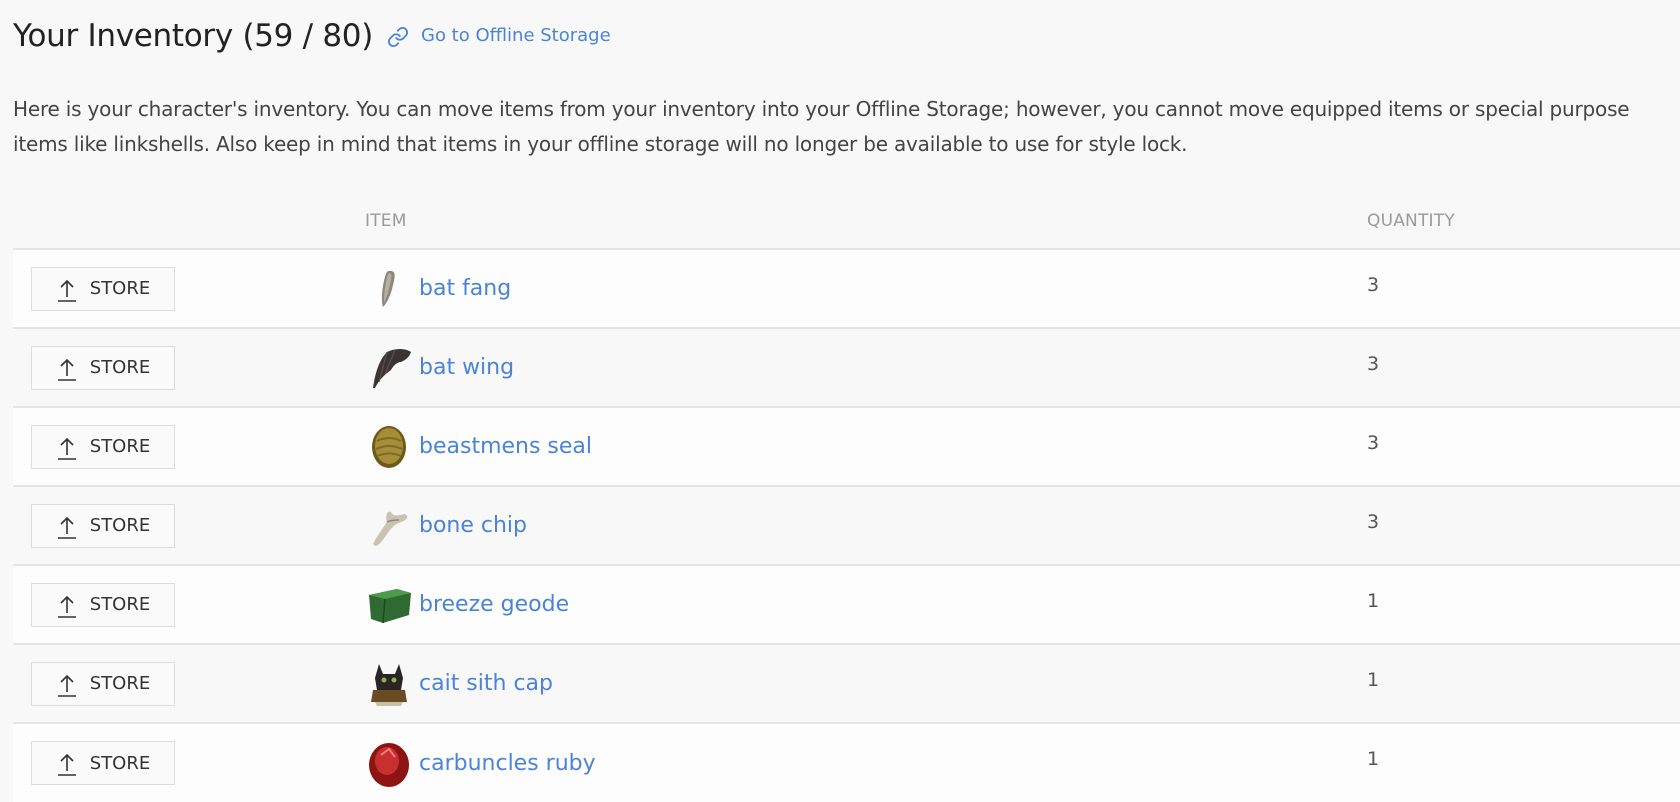 This screenshot has width=1680, height=802. I want to click on item-name-link: bat fang, so click(465, 288).